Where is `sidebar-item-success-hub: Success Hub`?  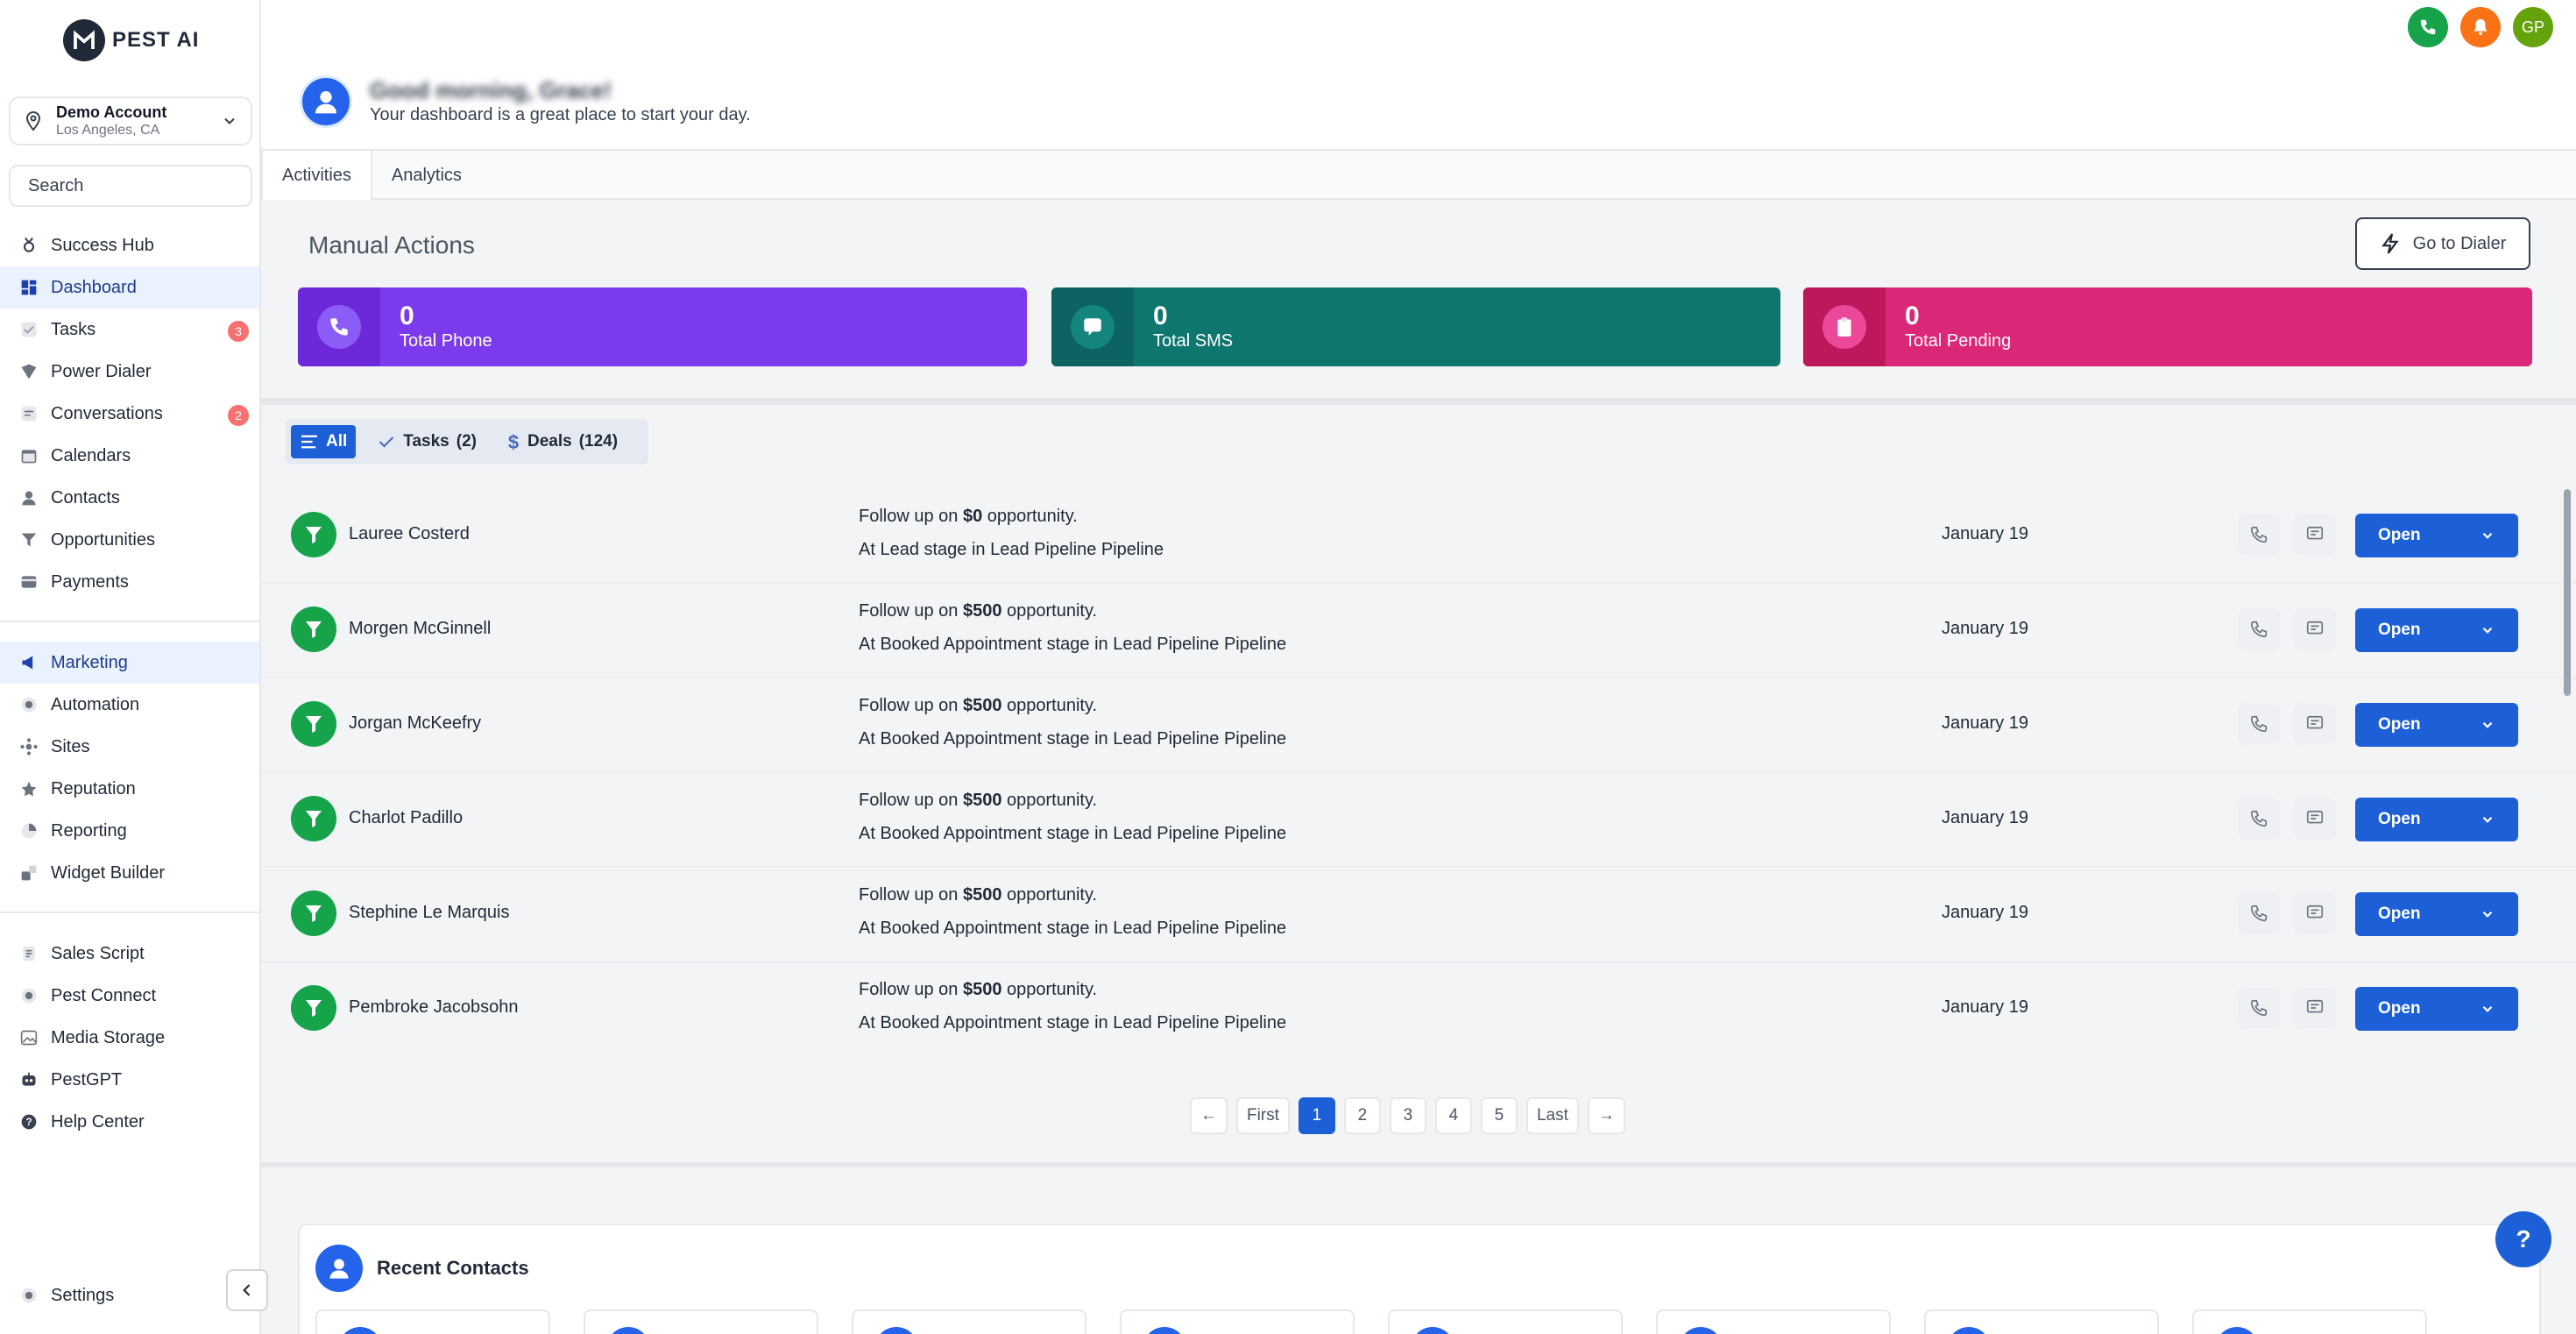
sidebar-item-success-hub: Success Hub is located at coordinates (129, 245).